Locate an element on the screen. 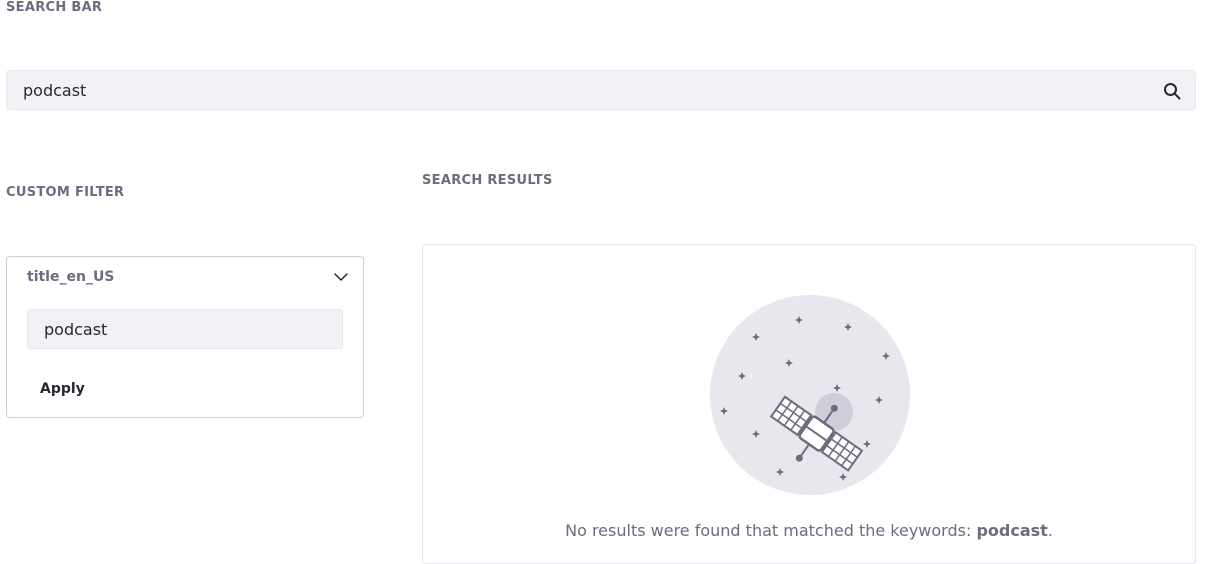  filter-toggle: title_en_US is located at coordinates (185, 277).